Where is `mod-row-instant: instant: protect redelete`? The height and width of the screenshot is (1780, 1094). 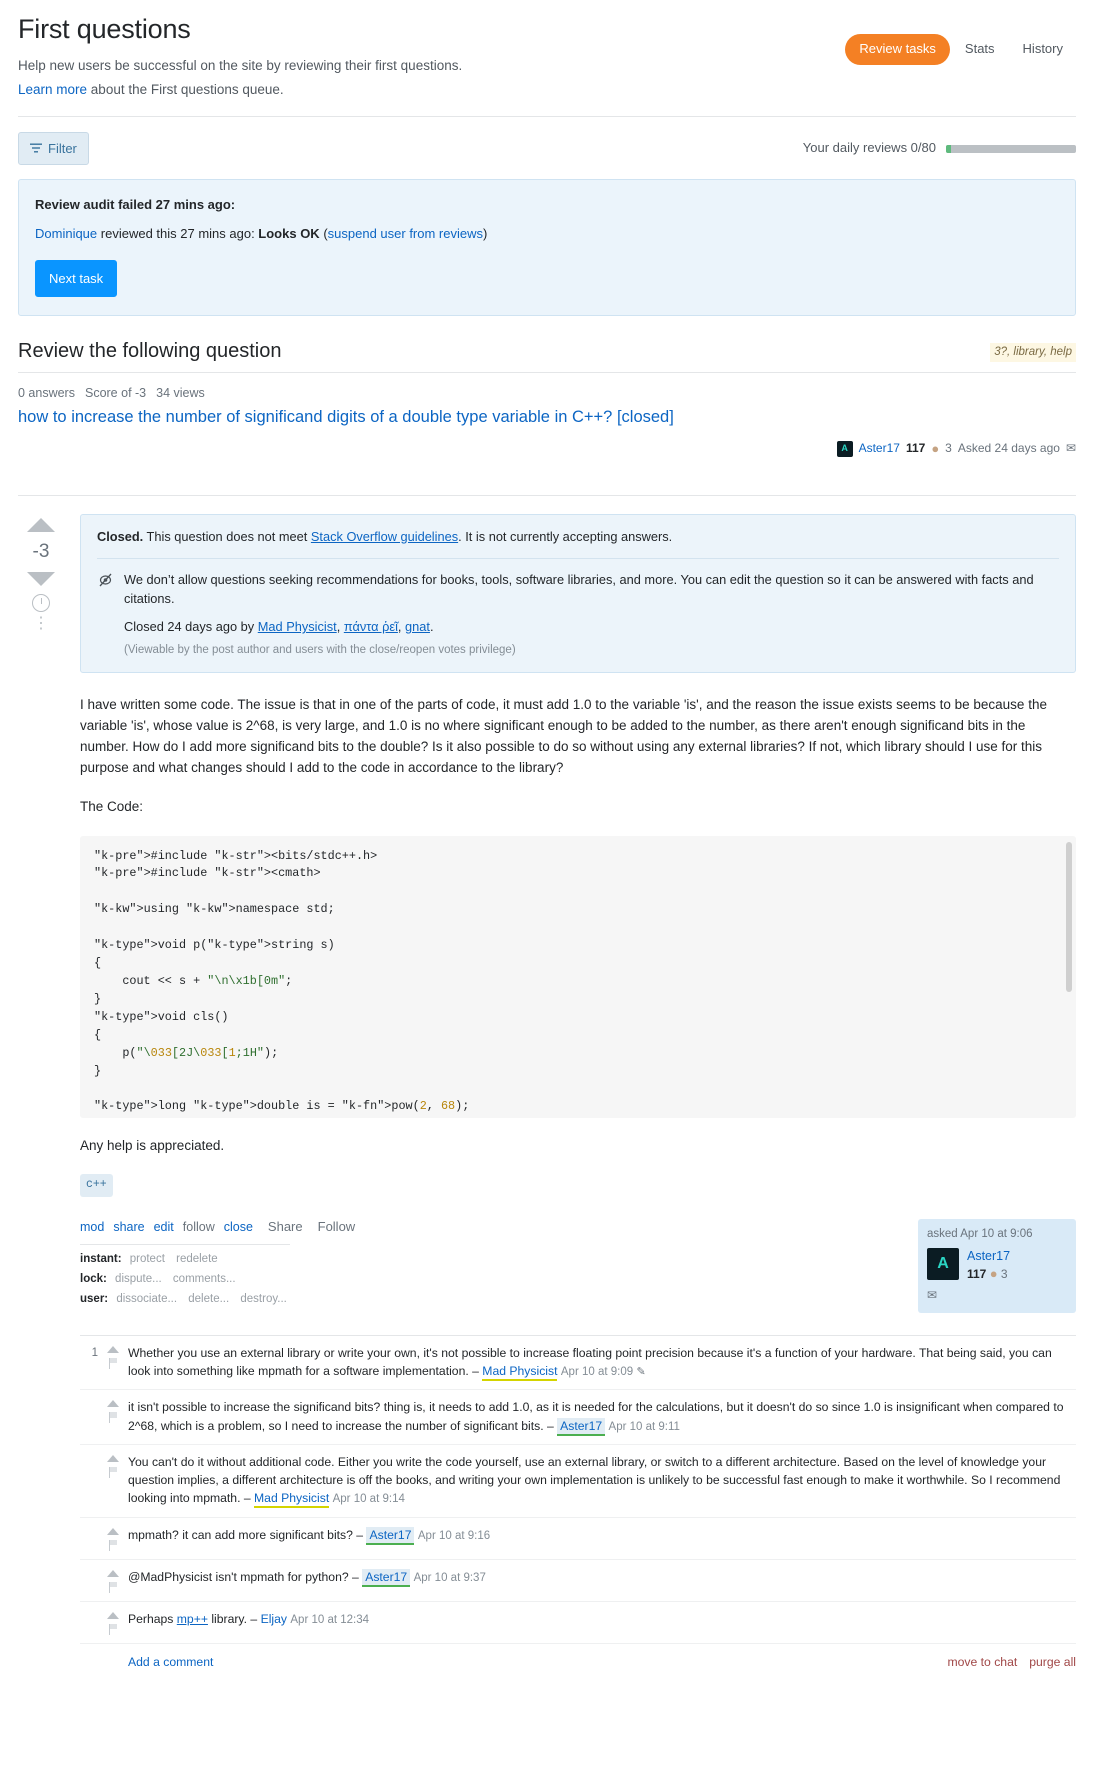
mod-row-instant: instant: protect redelete is located at coordinates (489, 1259).